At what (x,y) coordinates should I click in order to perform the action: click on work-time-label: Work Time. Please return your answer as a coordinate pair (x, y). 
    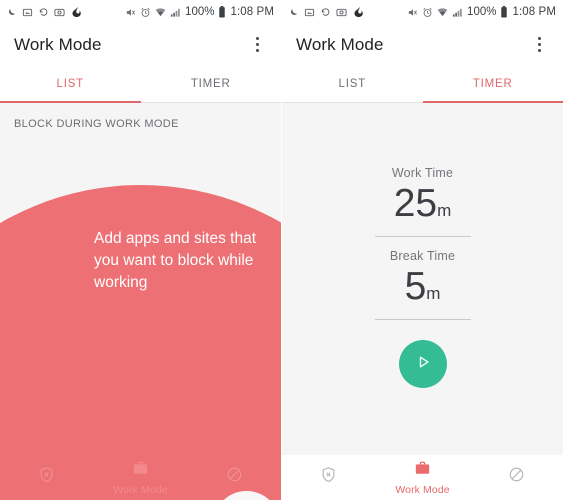
    Looking at the image, I should click on (422, 173).